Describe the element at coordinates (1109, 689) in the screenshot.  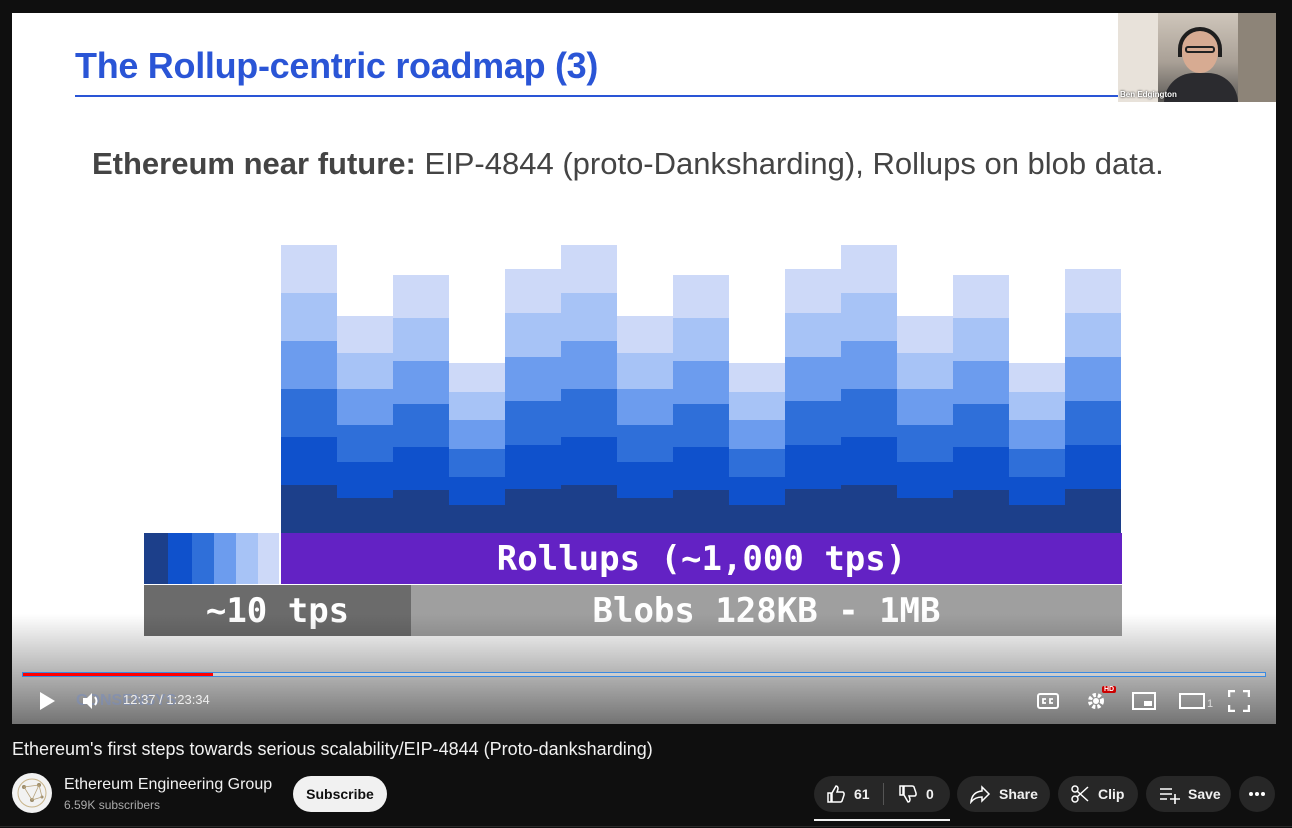
I see `hd-badge: HD` at that location.